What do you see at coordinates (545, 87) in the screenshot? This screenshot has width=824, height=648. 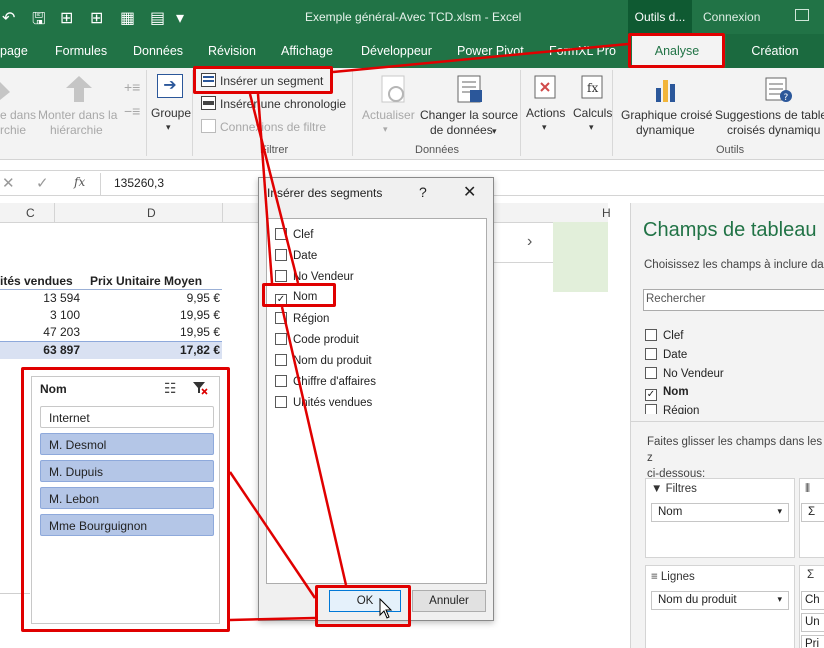 I see `actions-icon` at bounding box center [545, 87].